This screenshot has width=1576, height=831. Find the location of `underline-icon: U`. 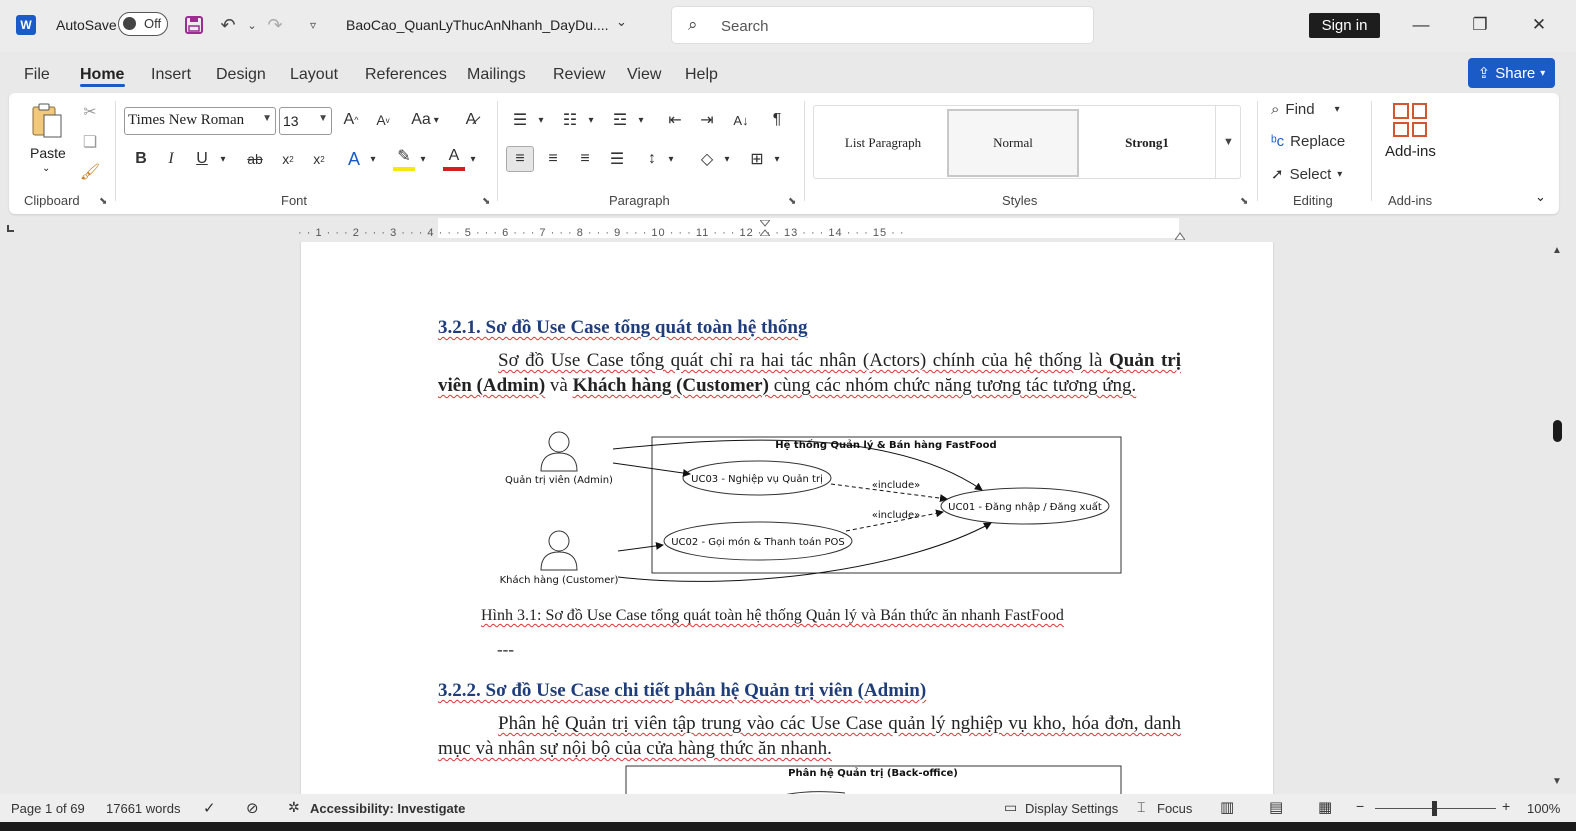

underline-icon: U is located at coordinates (202, 159).